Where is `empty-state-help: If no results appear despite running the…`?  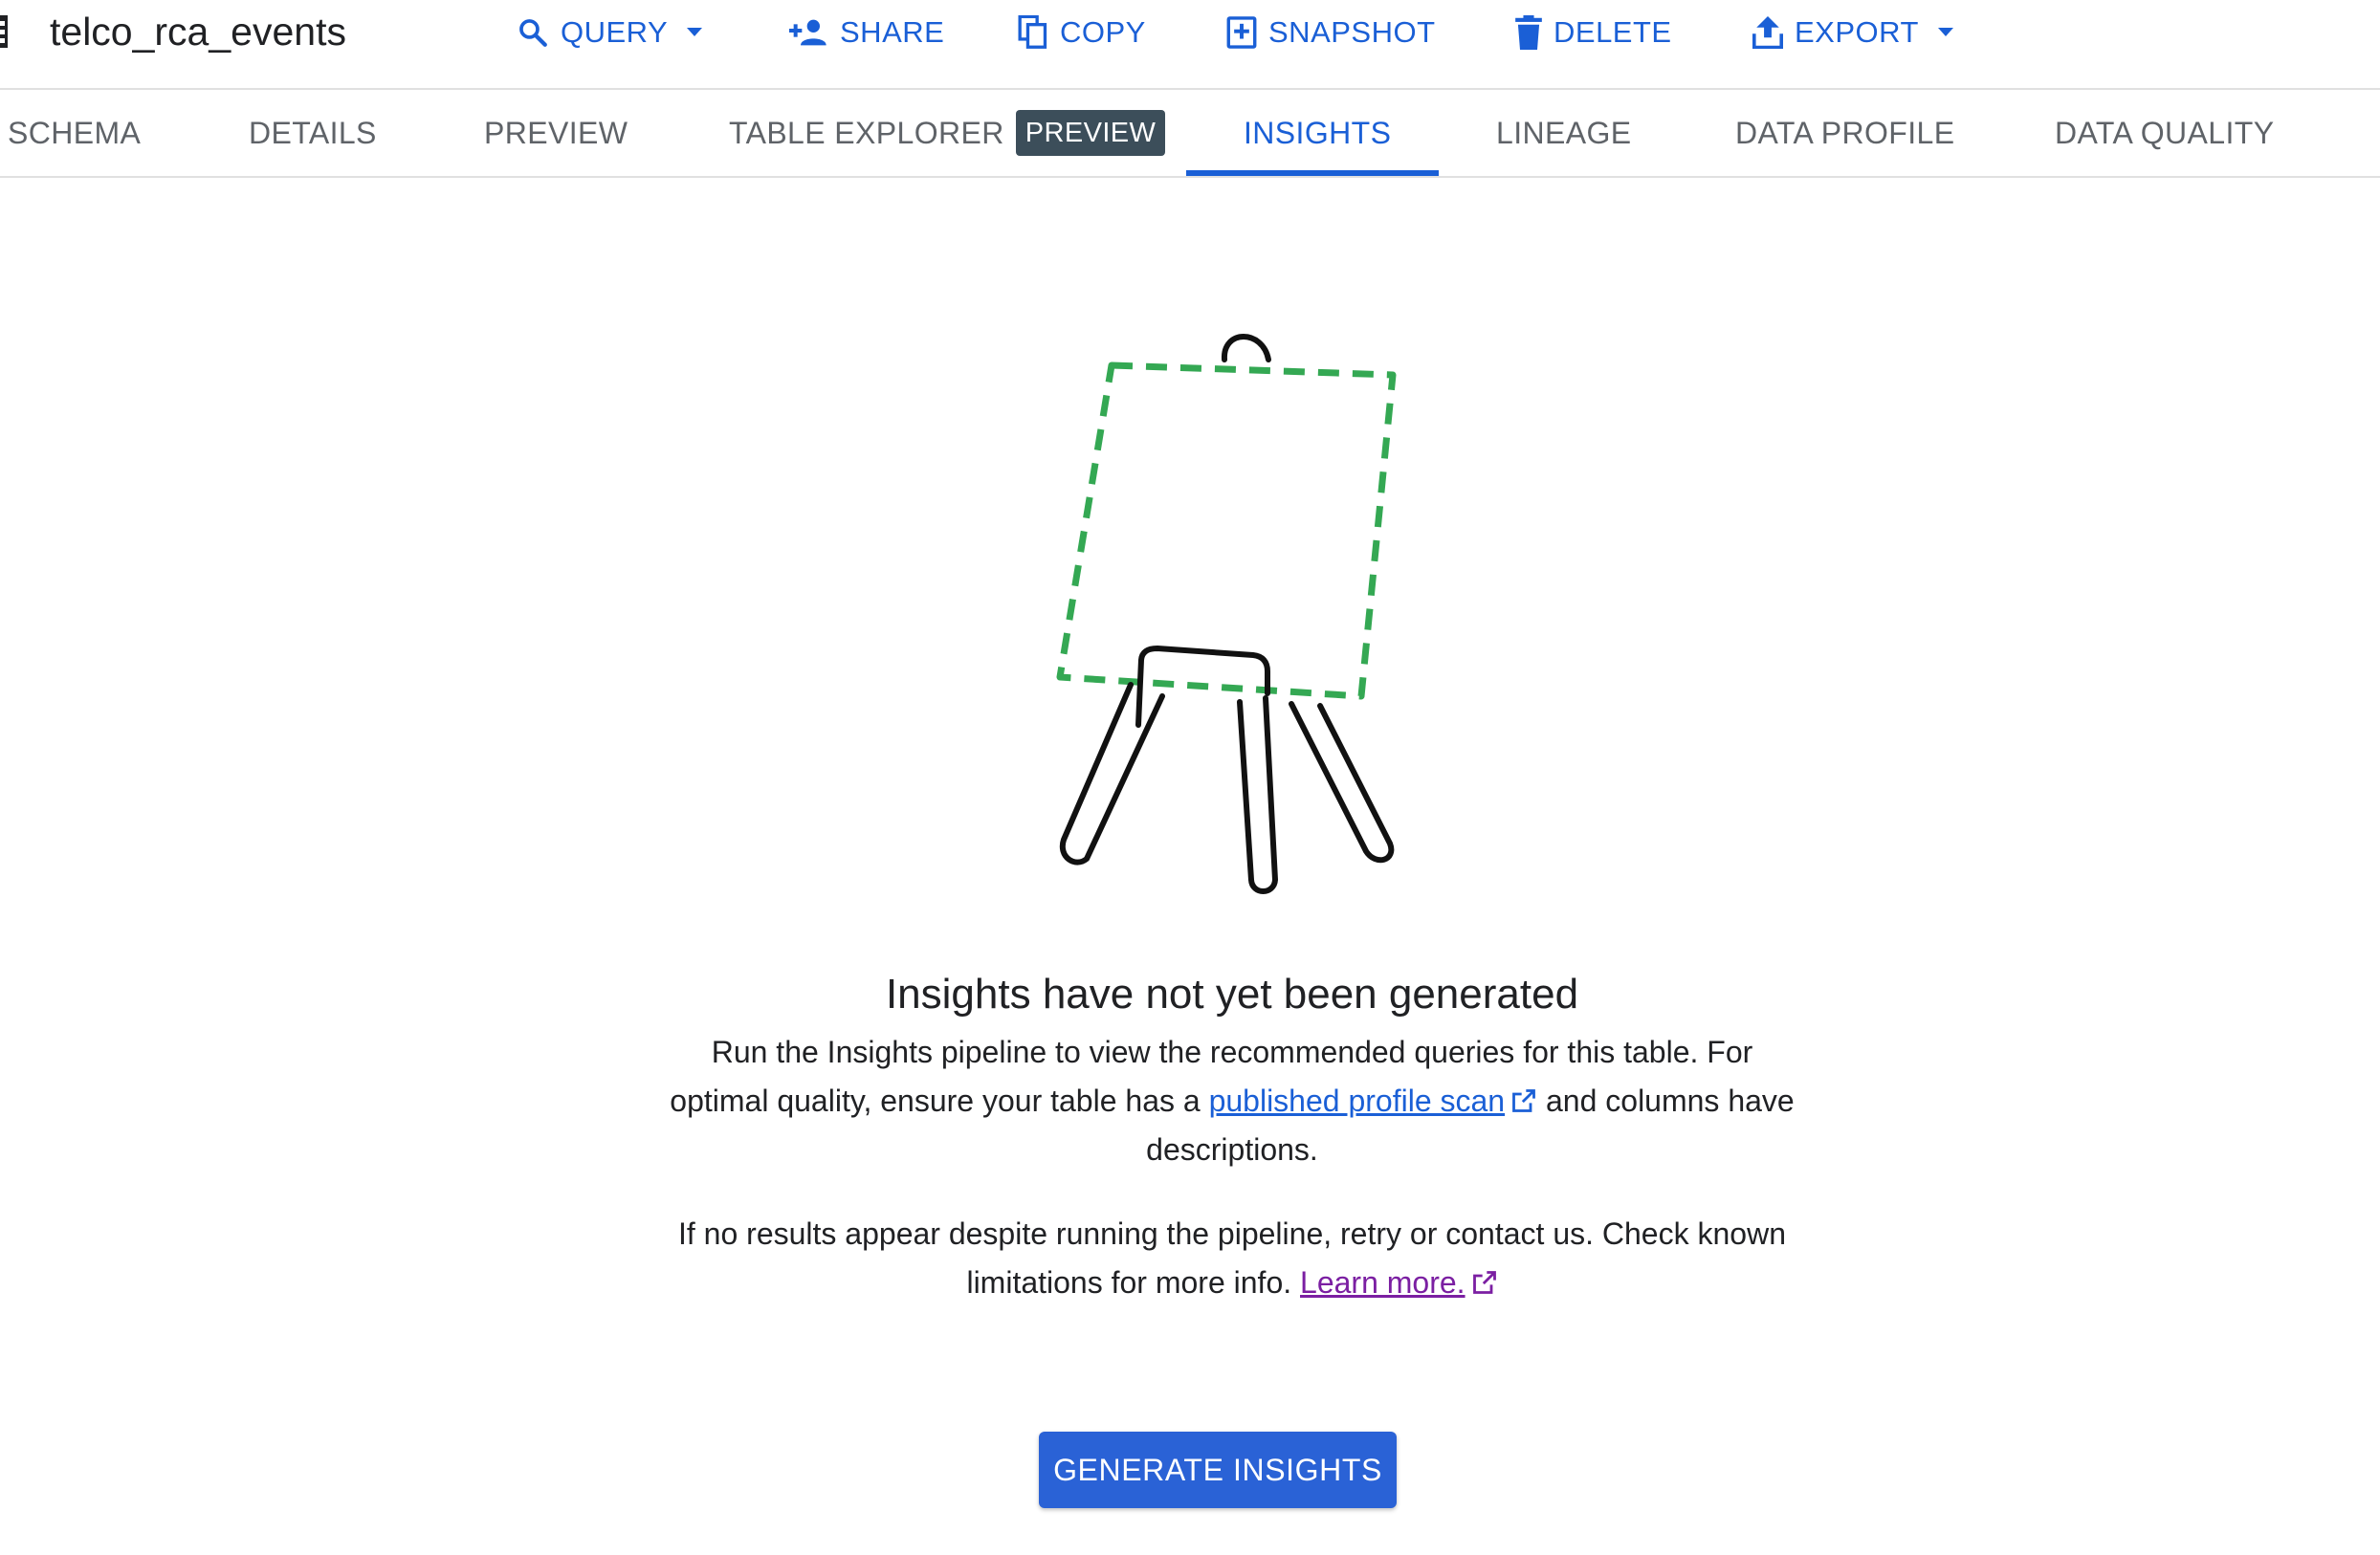 empty-state-help: If no results appear despite running the… is located at coordinates (1232, 1258).